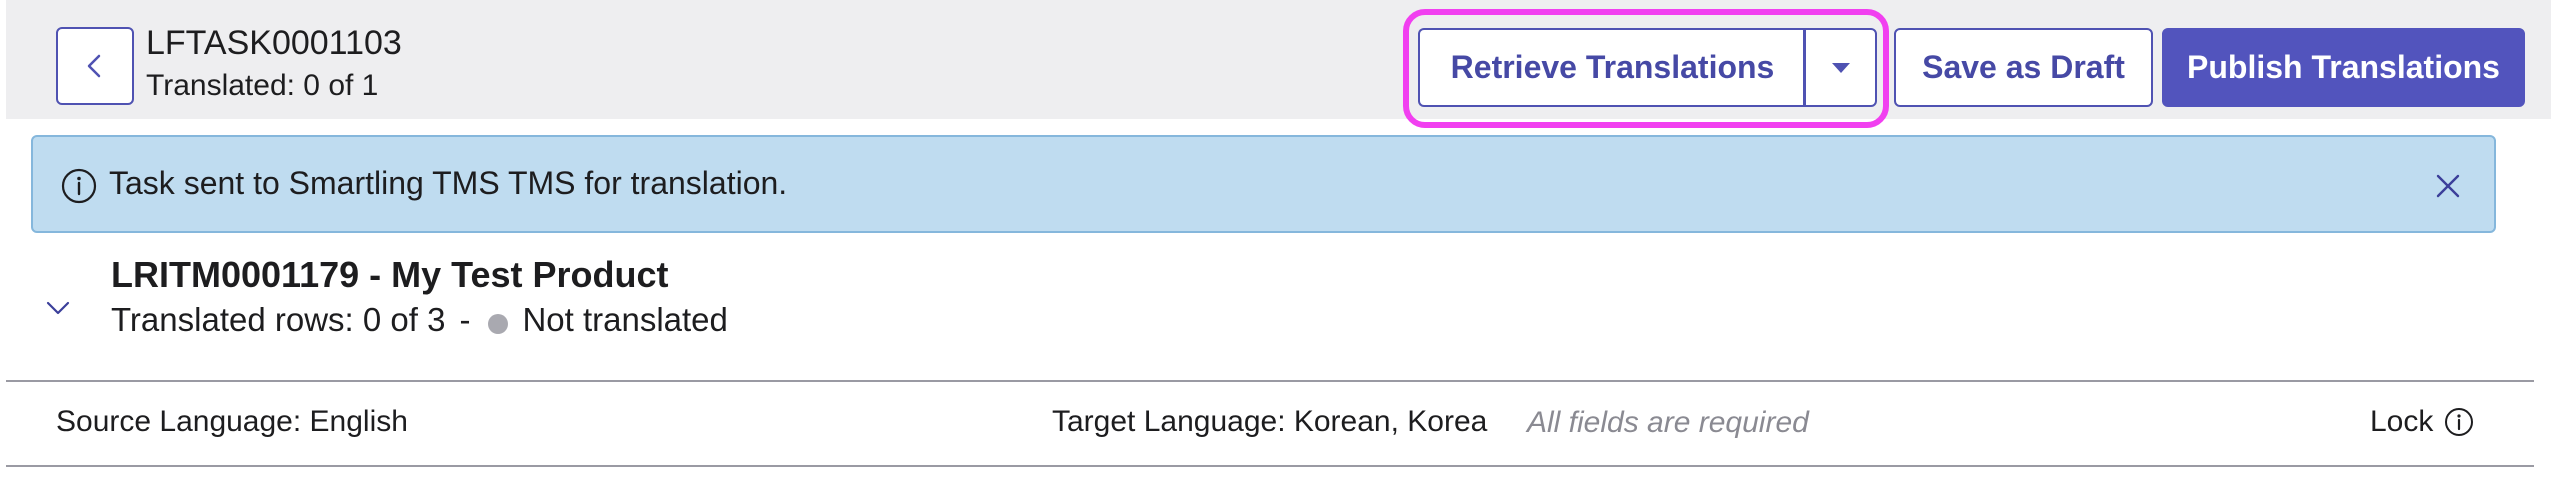 The height and width of the screenshot is (487, 2551). What do you see at coordinates (262, 85) in the screenshot?
I see `translated-status: Translated: 0 of 1` at bounding box center [262, 85].